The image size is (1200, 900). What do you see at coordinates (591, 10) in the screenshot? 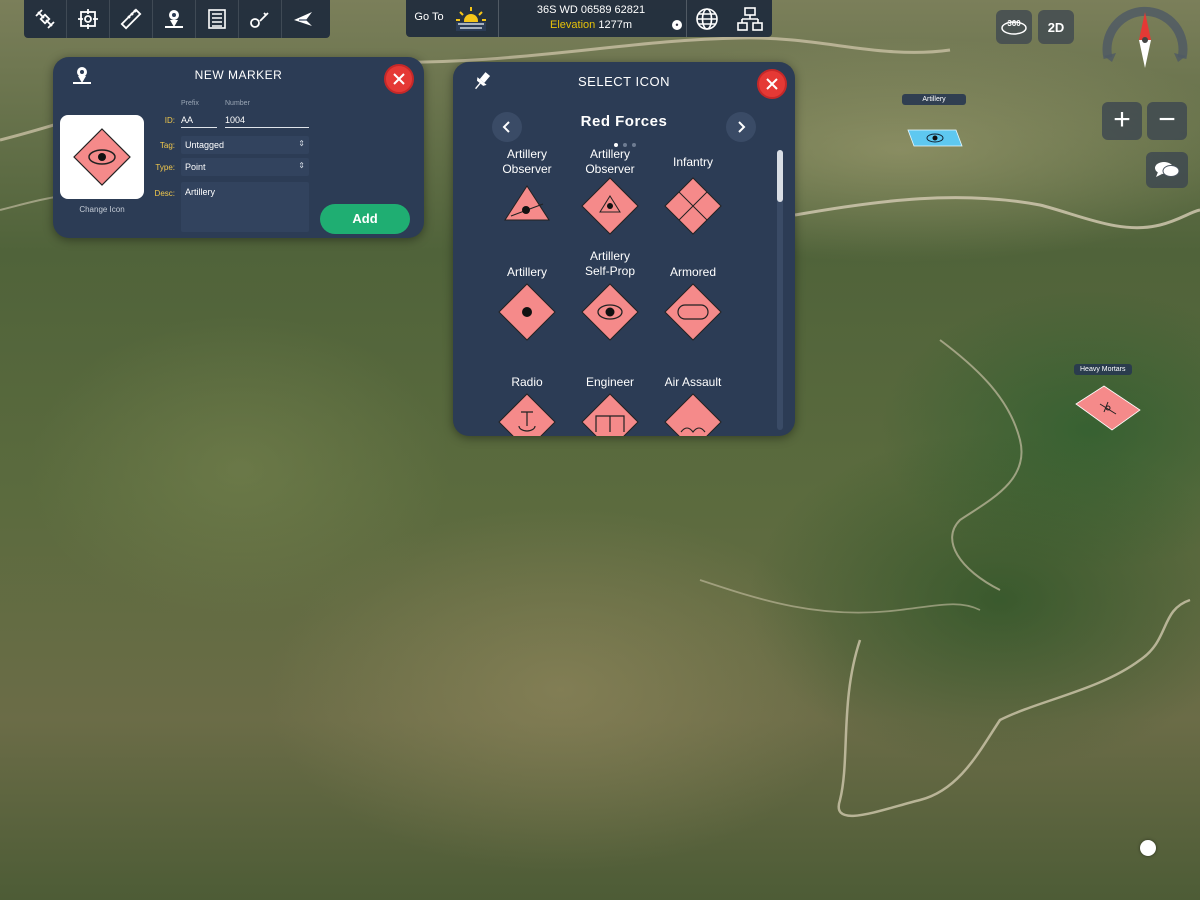
I see `grid-coordinate: 36S WD 06589 62821` at bounding box center [591, 10].